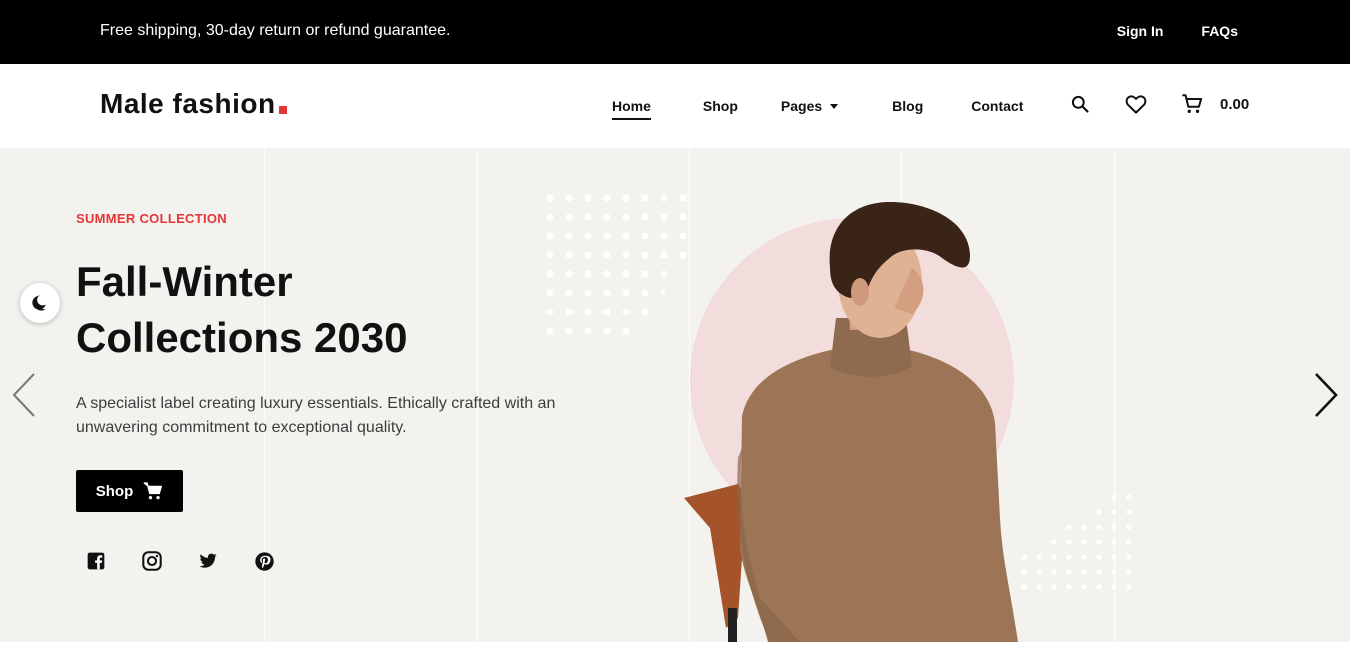 The width and height of the screenshot is (1350, 647). What do you see at coordinates (152, 561) in the screenshot?
I see `instagram-icon` at bounding box center [152, 561].